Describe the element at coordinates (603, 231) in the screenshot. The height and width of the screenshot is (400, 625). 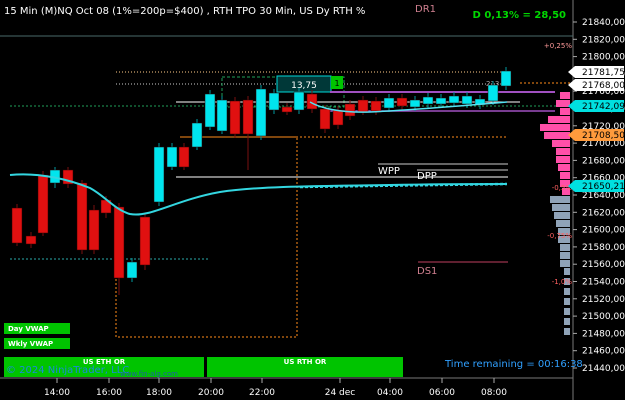
I see `price-tick-label: 21600,00` at that location.